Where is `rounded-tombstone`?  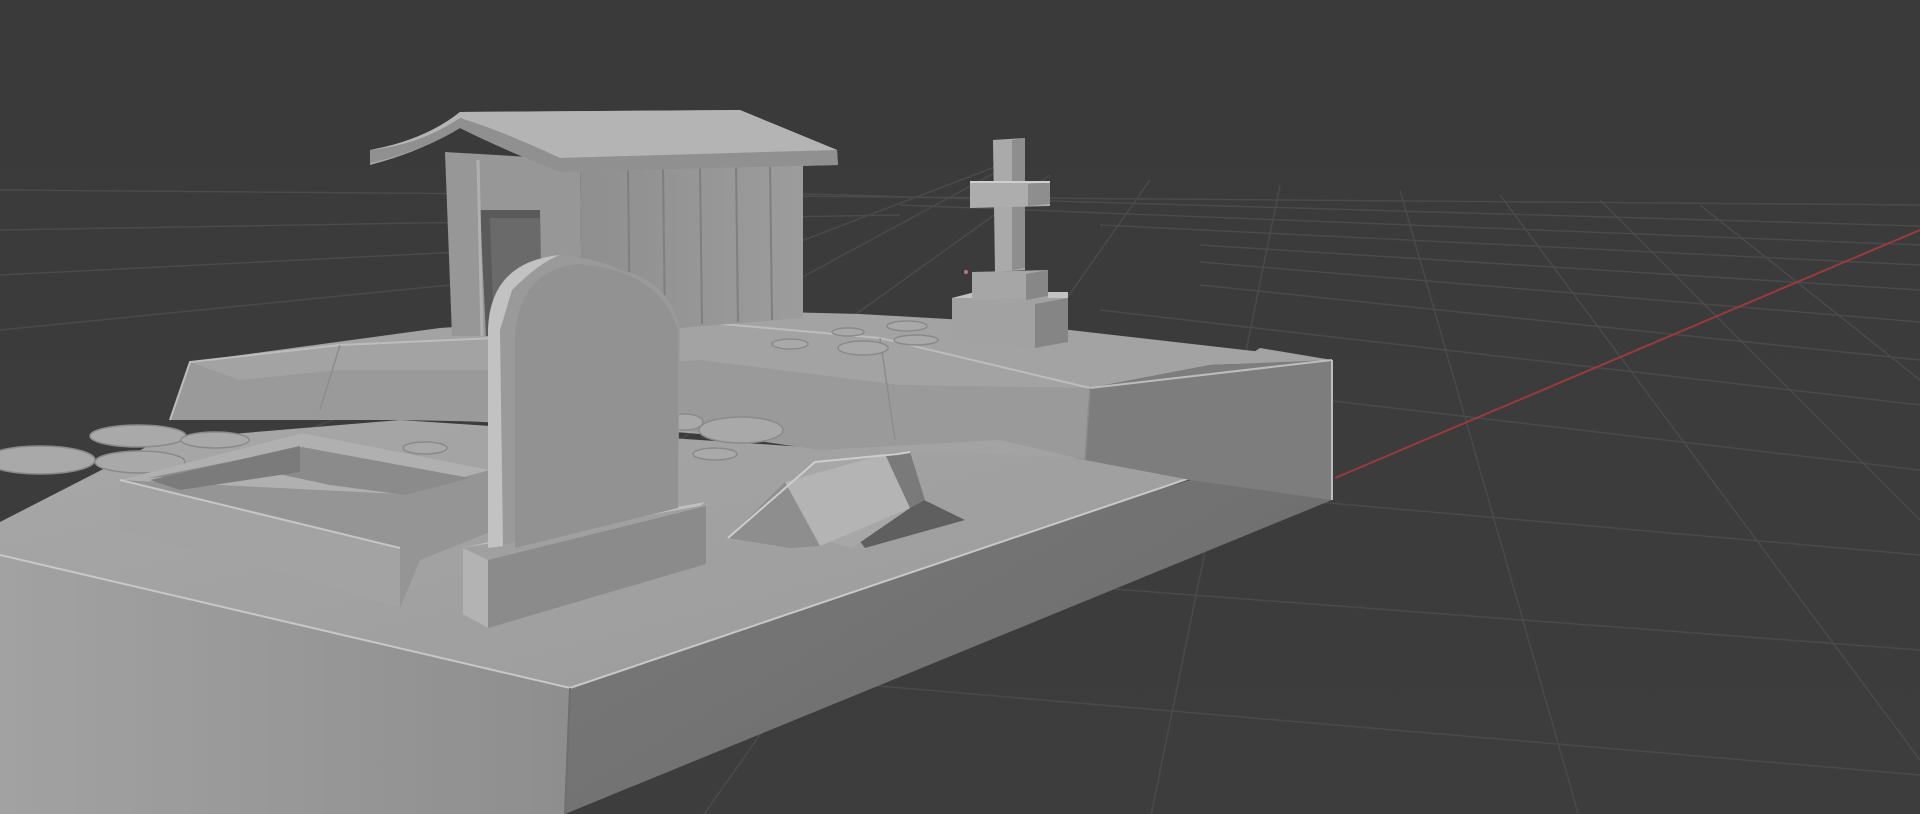
rounded-tombstone is located at coordinates (584, 441).